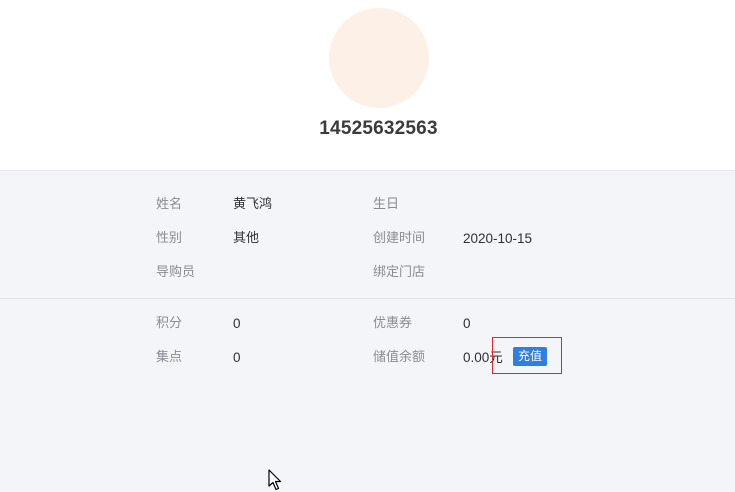  What do you see at coordinates (393, 323) in the screenshot?
I see `coupons-label: 优惠券` at bounding box center [393, 323].